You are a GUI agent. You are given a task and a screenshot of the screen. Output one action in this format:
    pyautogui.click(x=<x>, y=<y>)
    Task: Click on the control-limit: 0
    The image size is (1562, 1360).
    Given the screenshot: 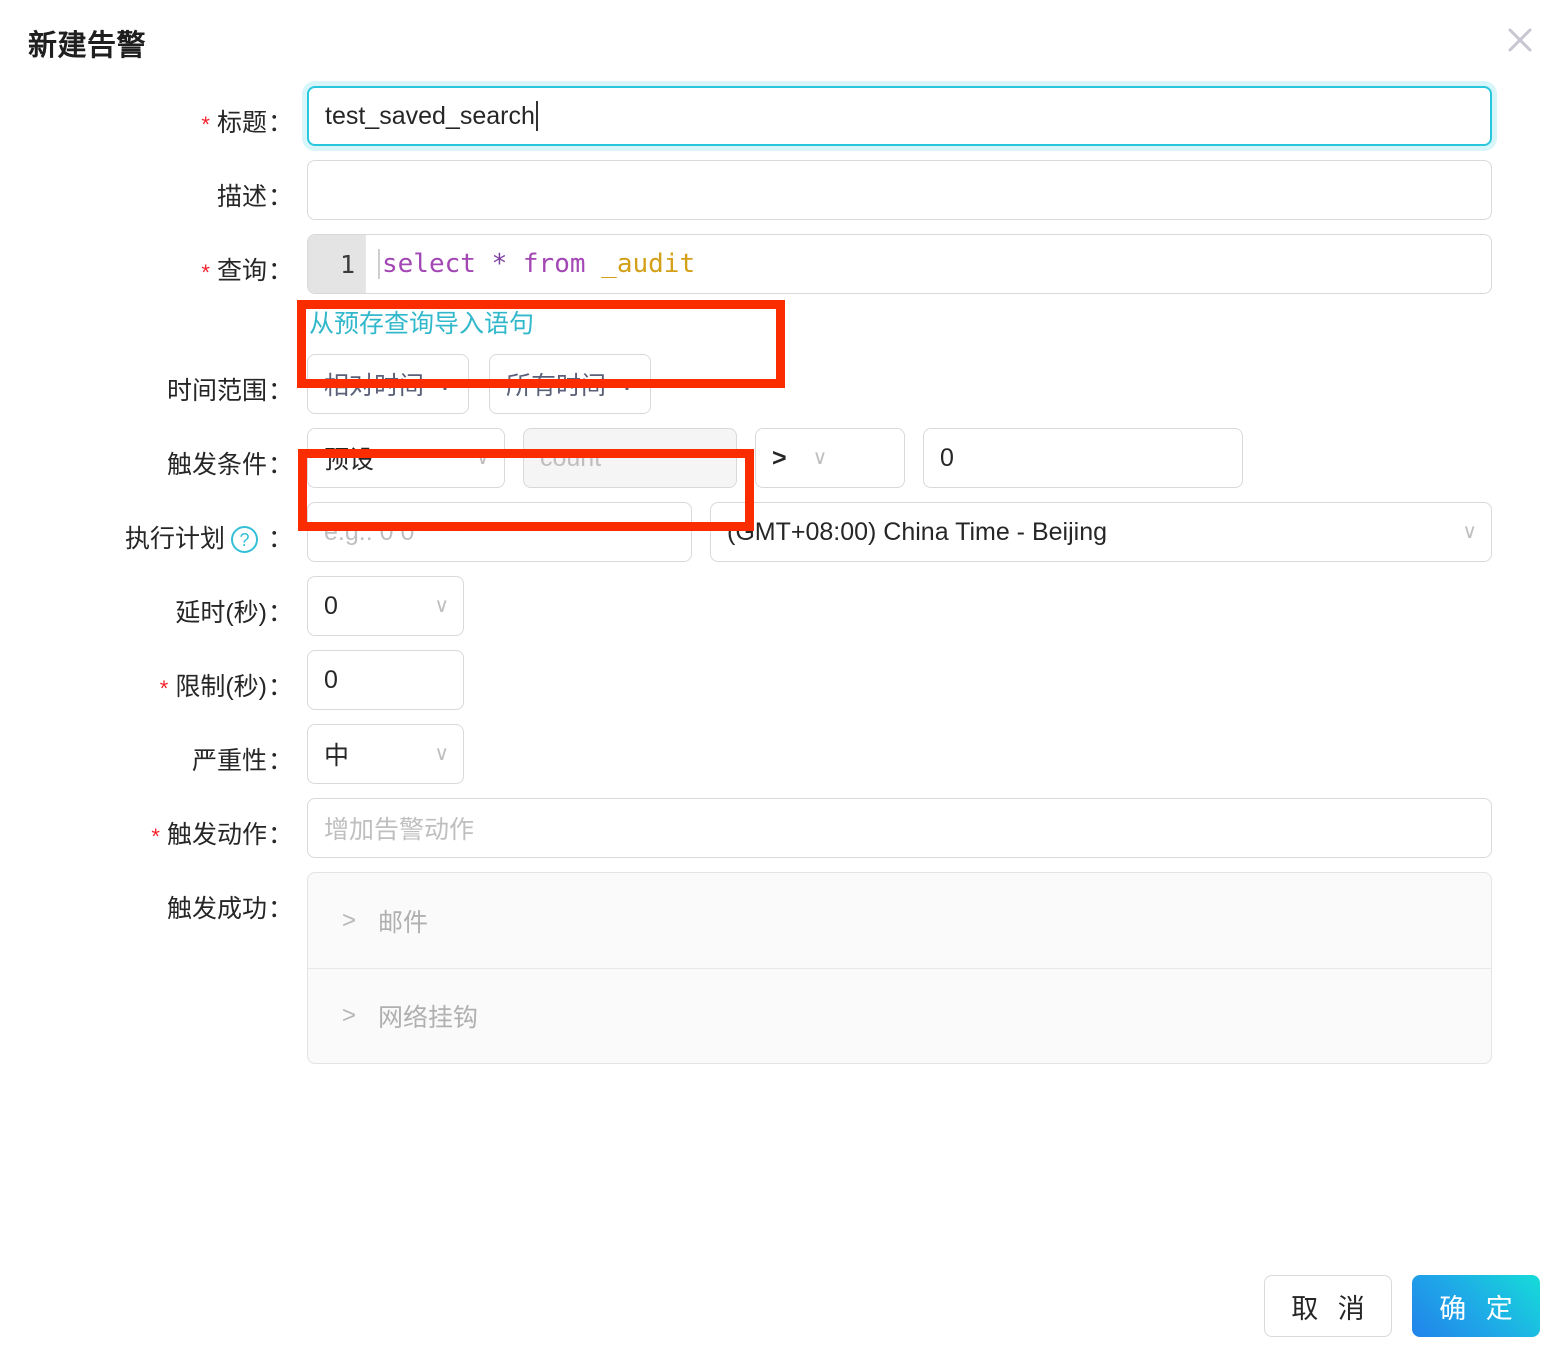 What is the action you would take?
    pyautogui.click(x=379, y=680)
    